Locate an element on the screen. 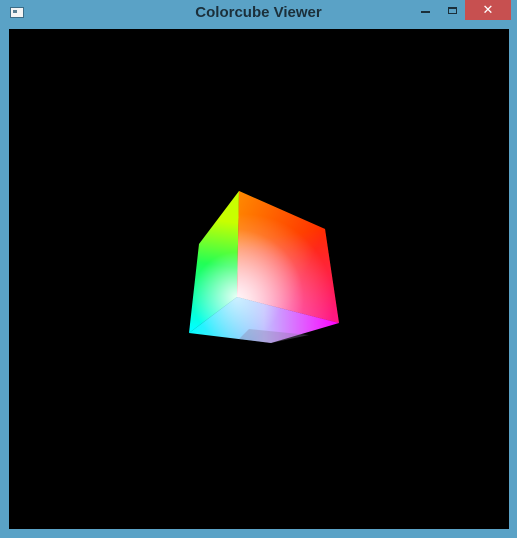 The height and width of the screenshot is (538, 517). minimize-icon is located at coordinates (425, 12).